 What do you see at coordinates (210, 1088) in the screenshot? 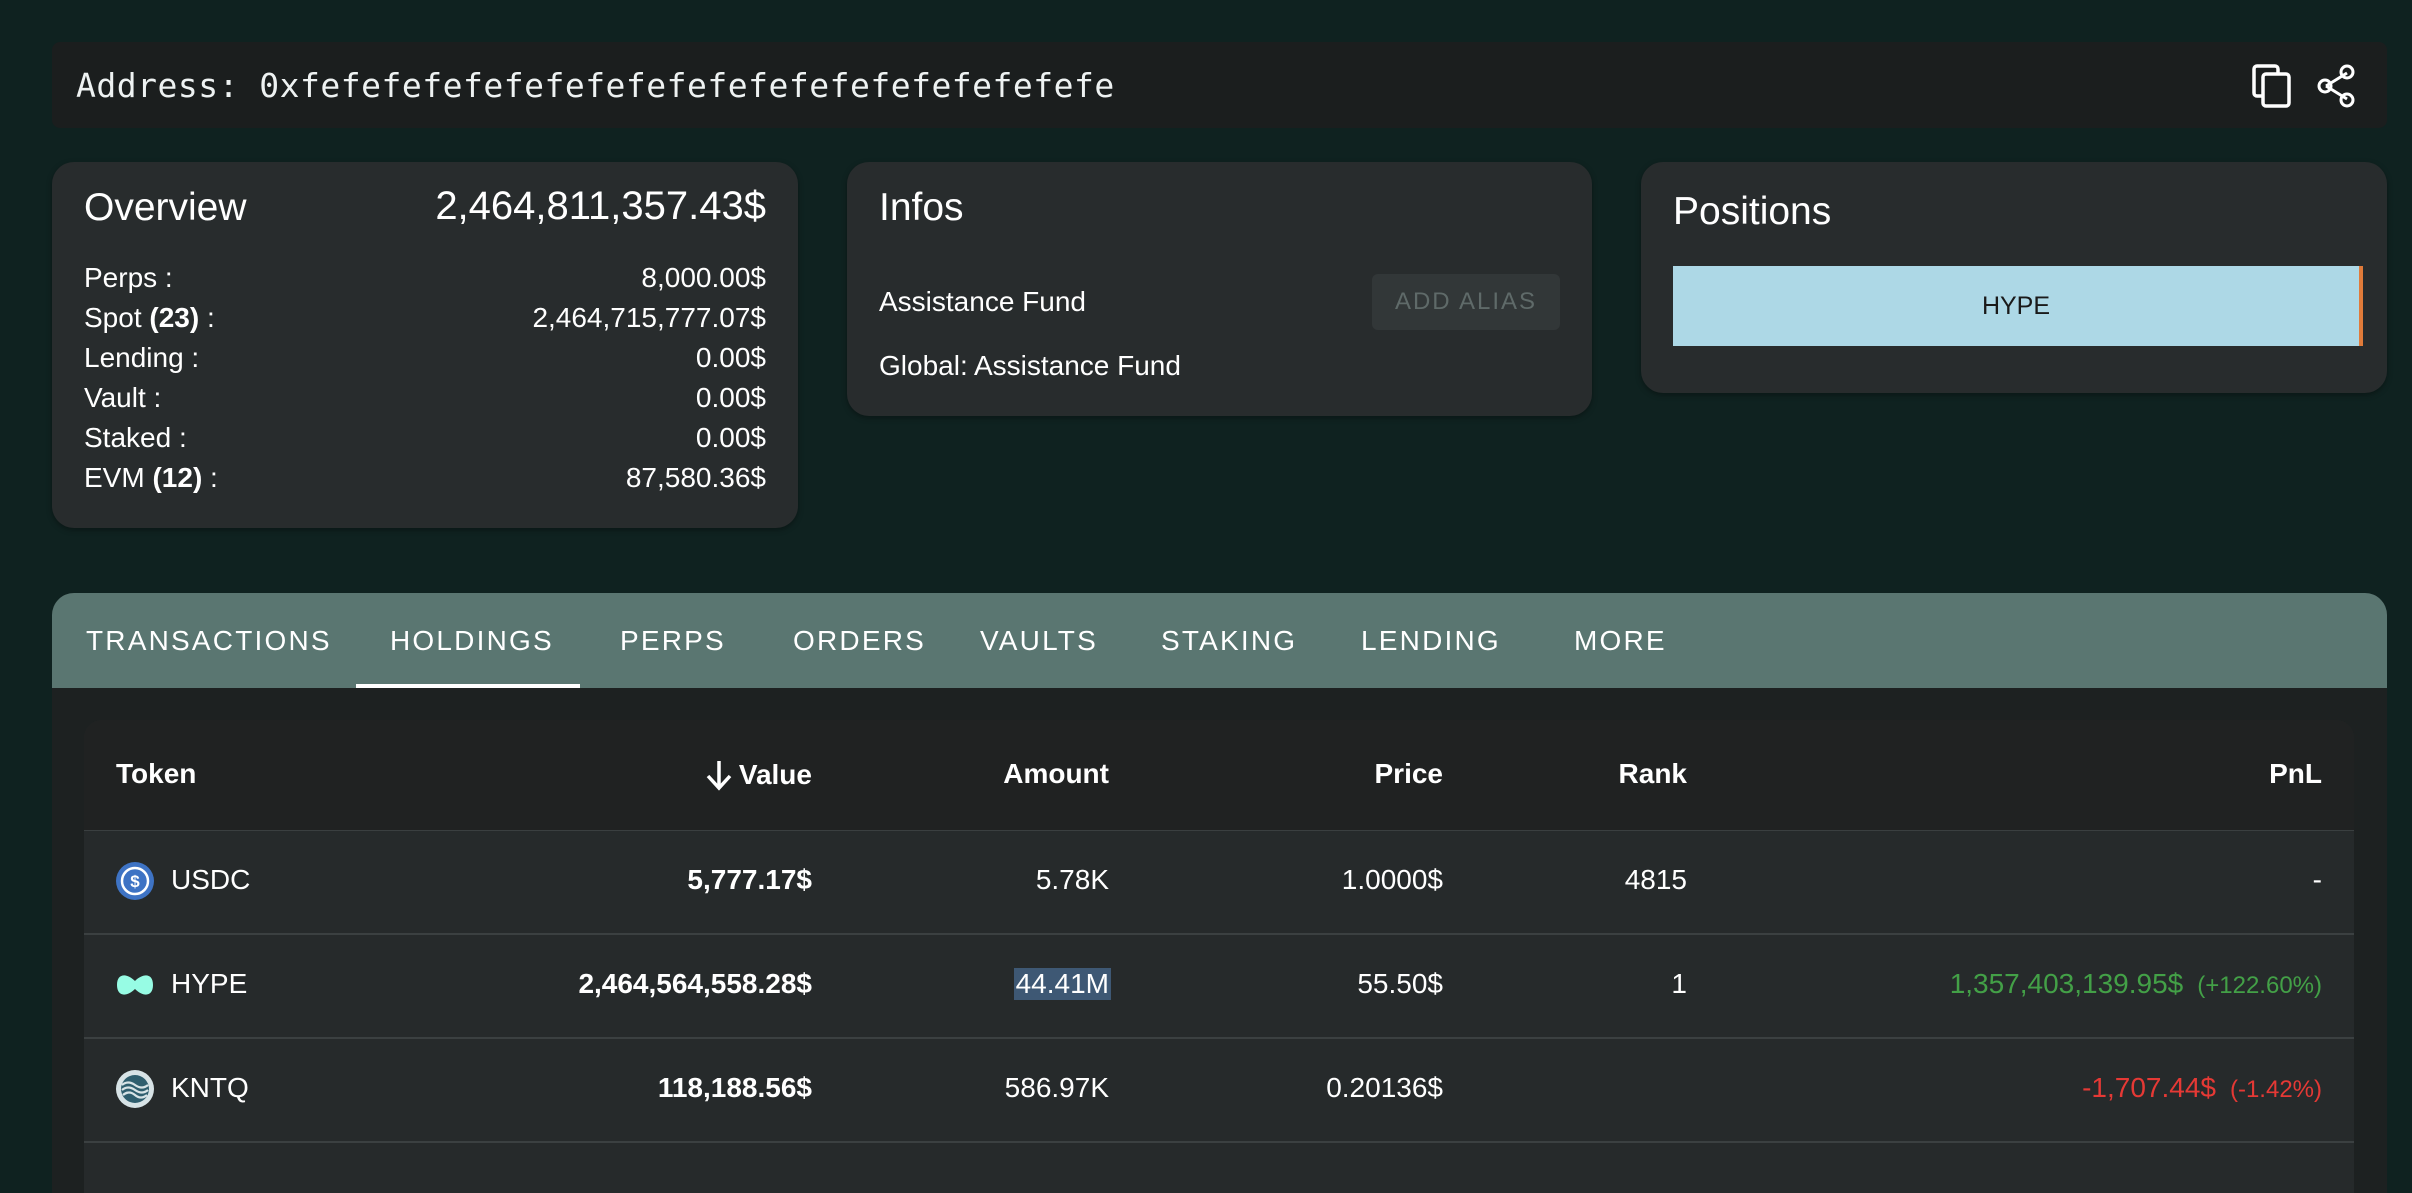
I see `token-name: KNTQ` at bounding box center [210, 1088].